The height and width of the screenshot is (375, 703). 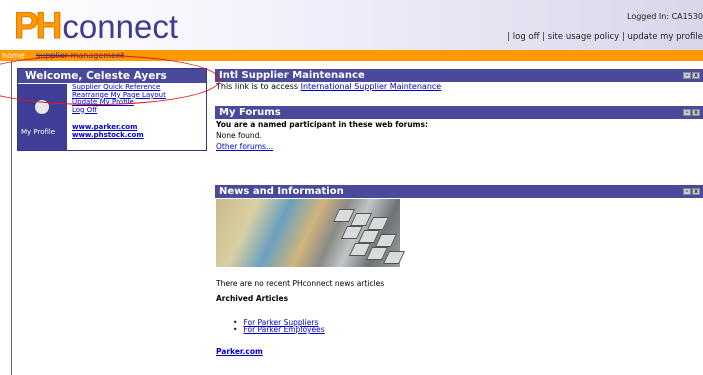 What do you see at coordinates (459, 191) in the screenshot?
I see `news-portlet-titlebar: News and Information – x` at bounding box center [459, 191].